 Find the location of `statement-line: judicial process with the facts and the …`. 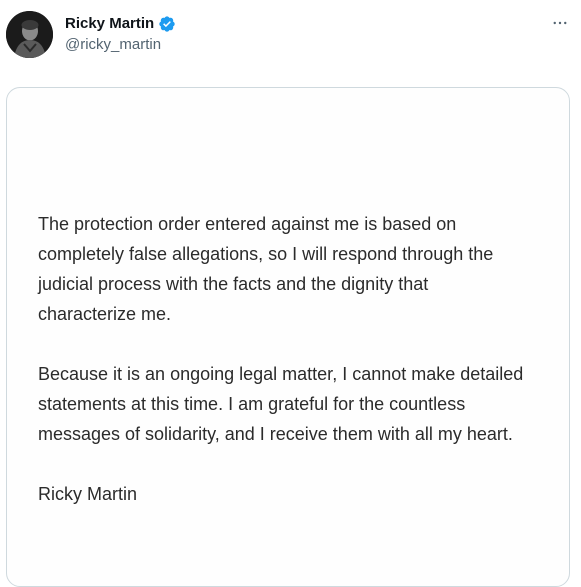

statement-line: judicial process with the facts and the … is located at coordinates (233, 284).